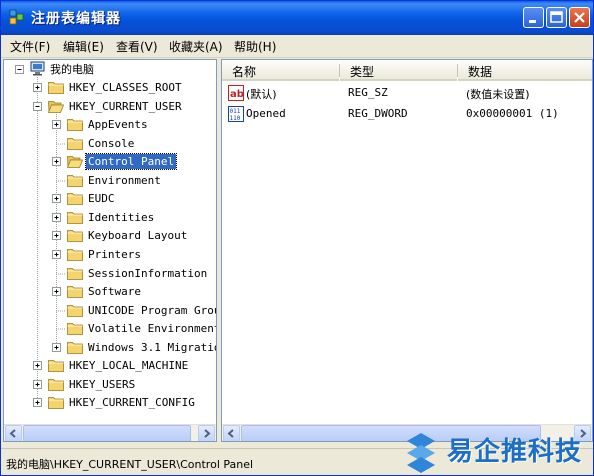 This screenshot has height=476, width=594. I want to click on tree-item: Windows 3.1 Migration Status, so click(110, 348).